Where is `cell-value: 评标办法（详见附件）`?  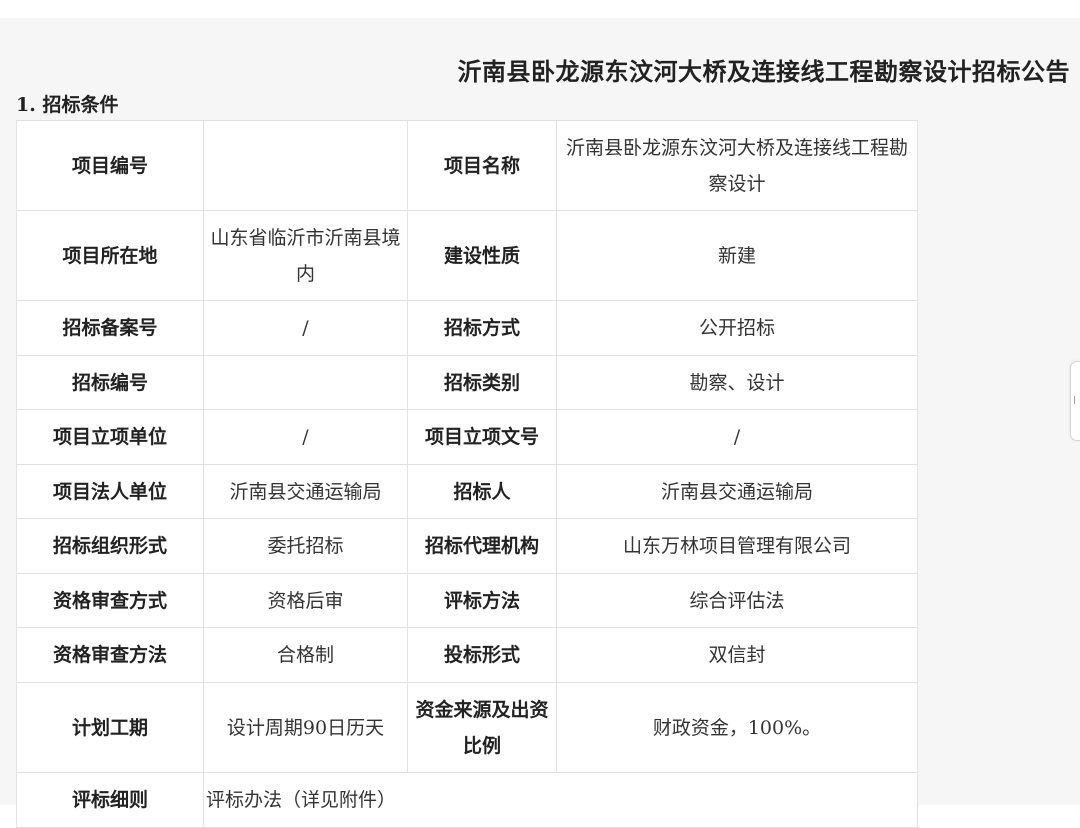
cell-value: 评标办法（详见附件） is located at coordinates (560, 800).